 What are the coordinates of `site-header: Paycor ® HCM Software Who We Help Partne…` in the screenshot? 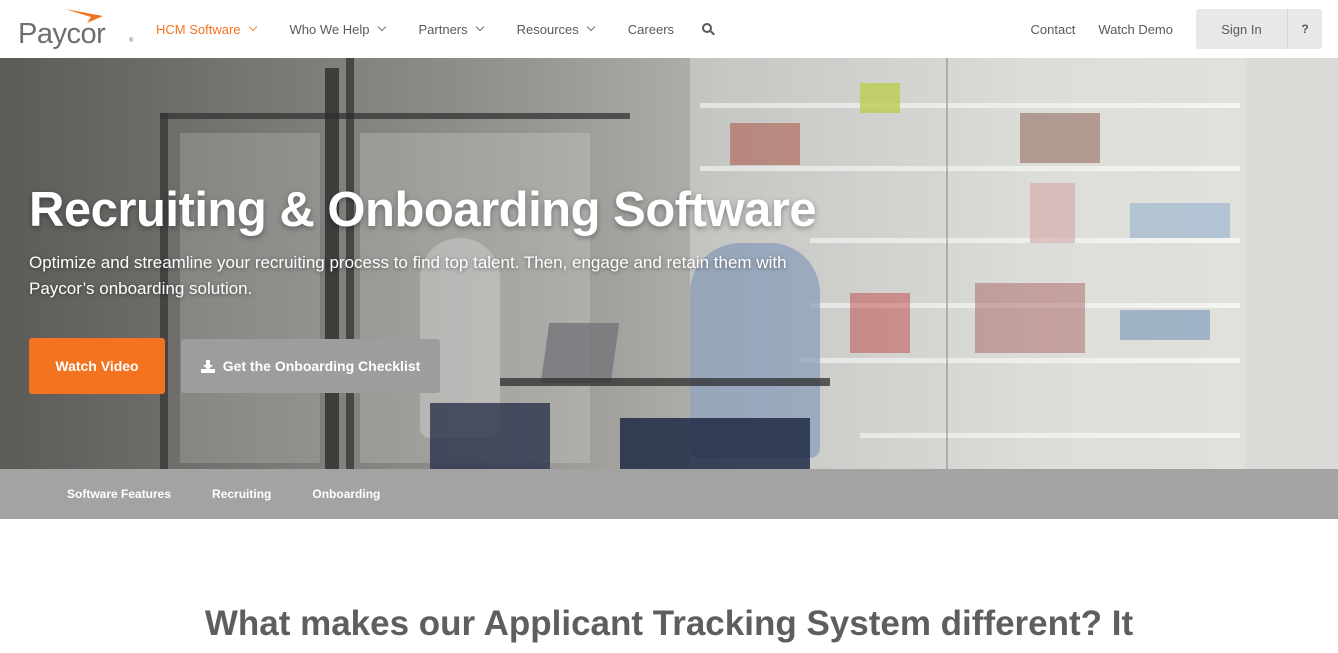 It's located at (669, 29).